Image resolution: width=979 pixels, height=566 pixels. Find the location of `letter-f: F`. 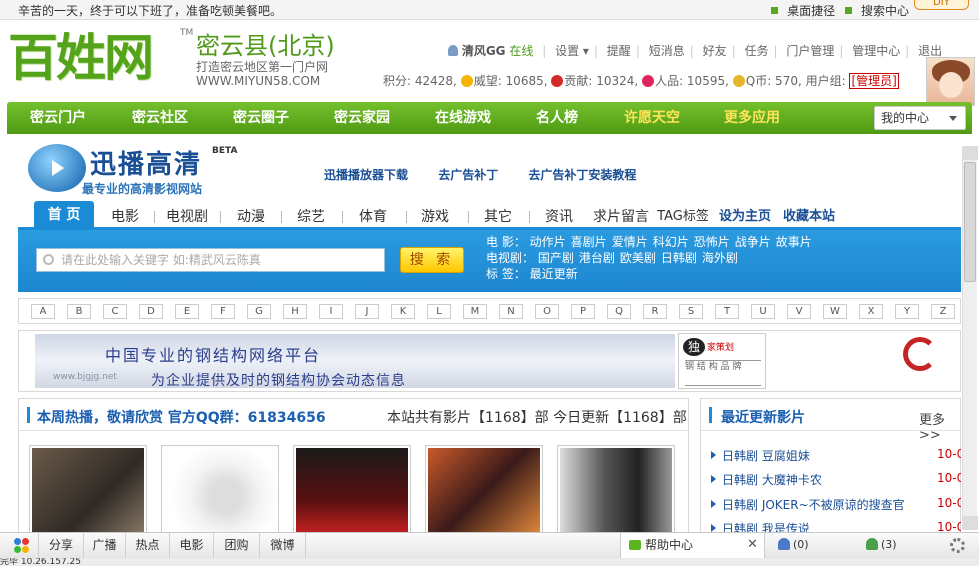

letter-f: F is located at coordinates (223, 311).